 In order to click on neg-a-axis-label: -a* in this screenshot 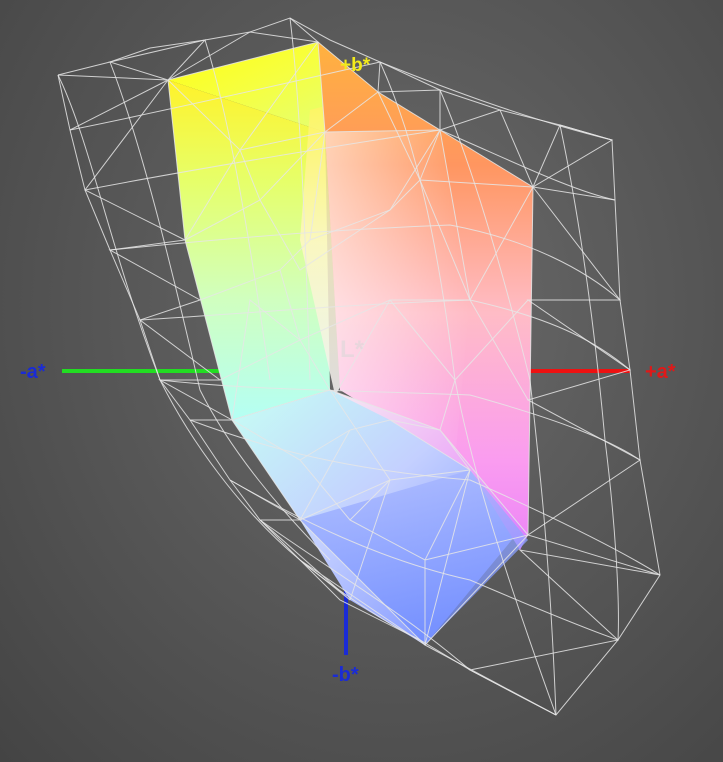, I will do `click(33, 372)`.